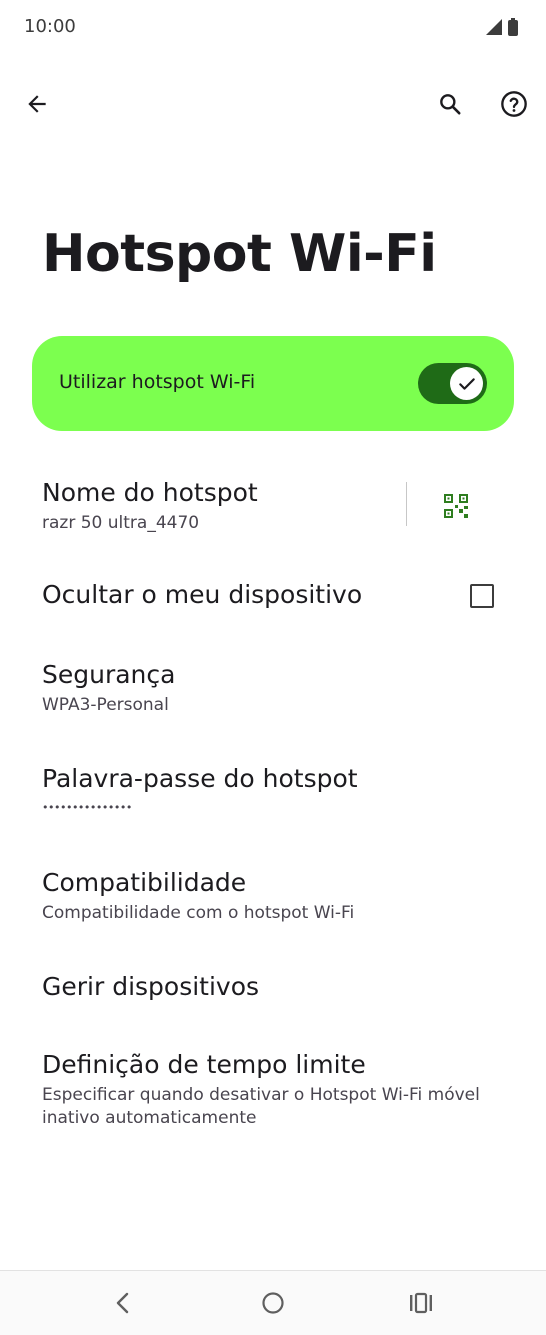 Image resolution: width=546 pixels, height=1335 pixels. I want to click on hide-device-checkbox, so click(482, 596).